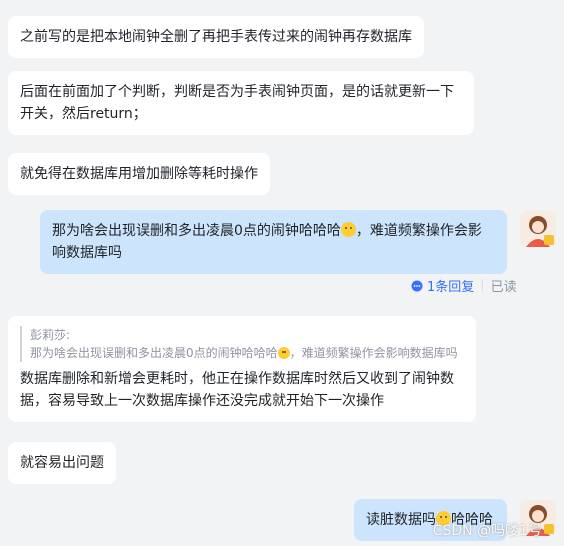 The height and width of the screenshot is (546, 564). What do you see at coordinates (451, 287) in the screenshot?
I see `reply-count: 1条回复` at bounding box center [451, 287].